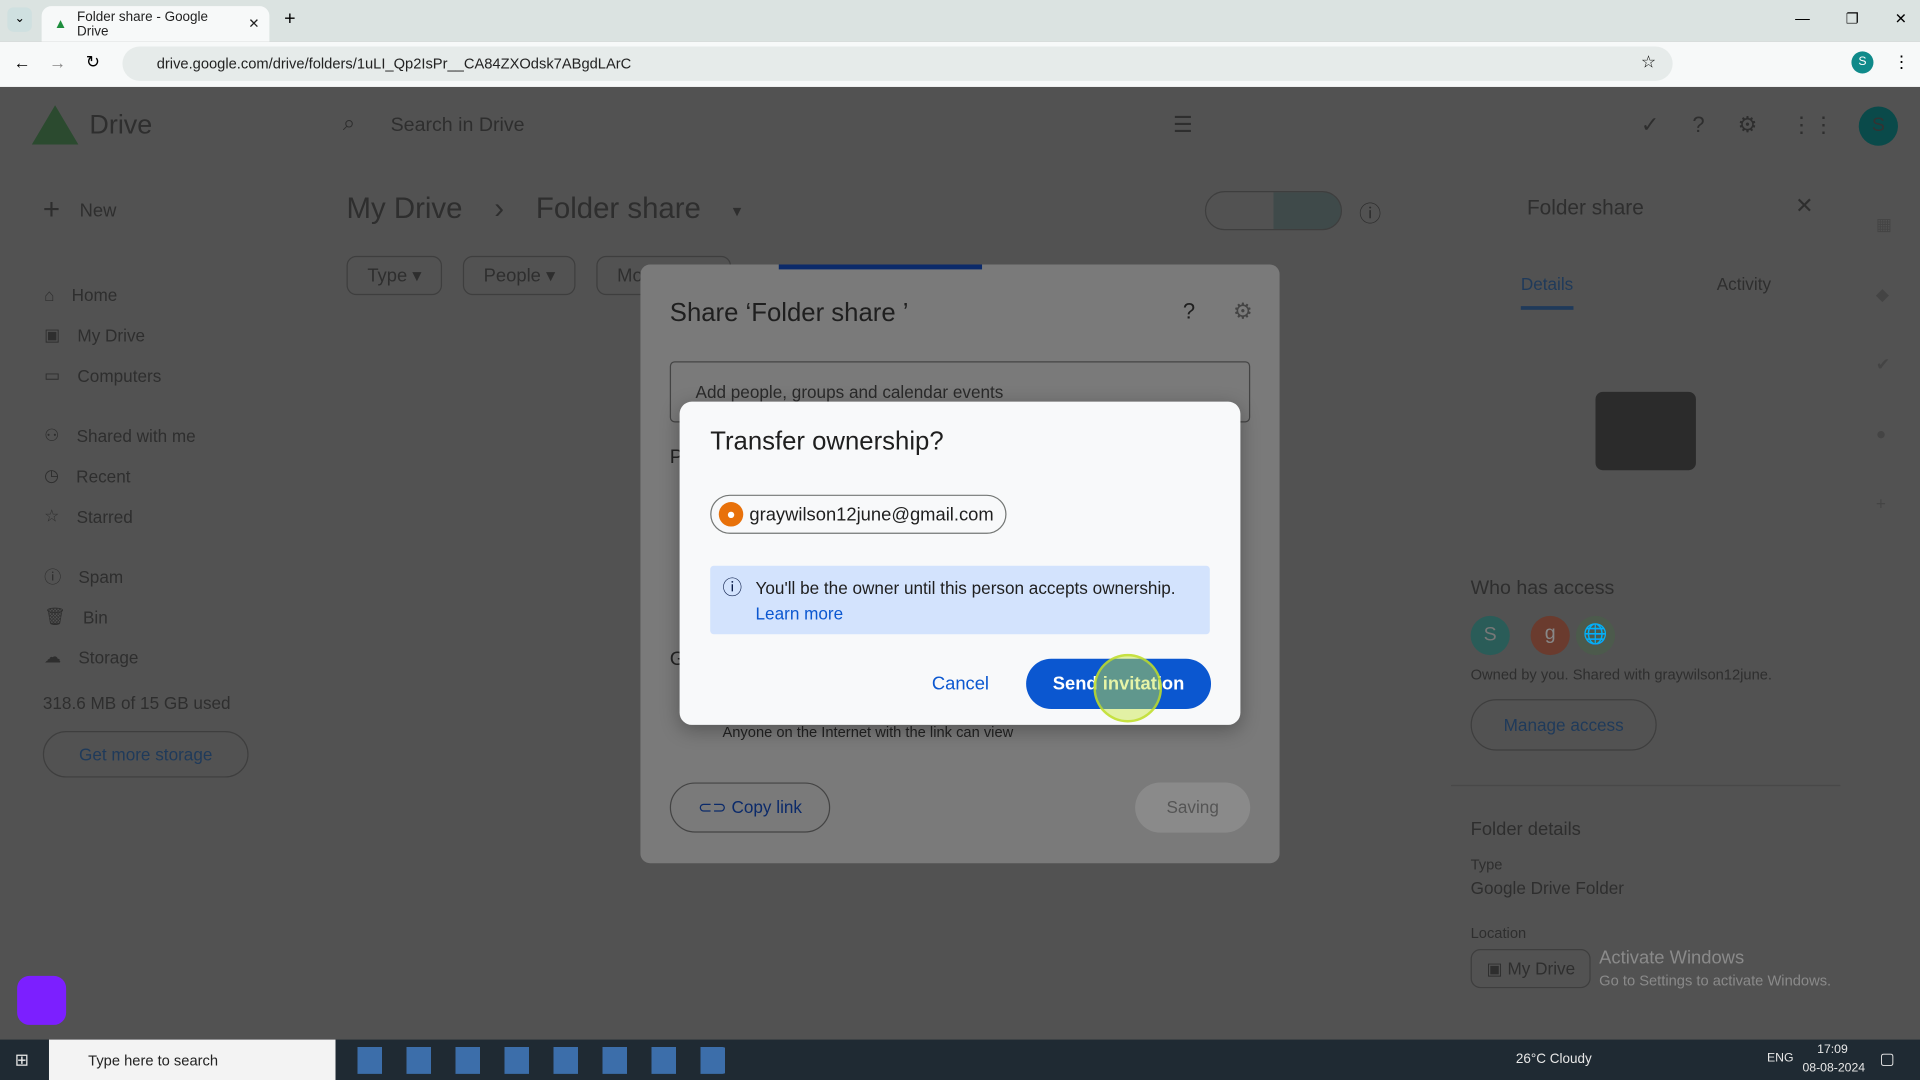 Image resolution: width=1920 pixels, height=1080 pixels. I want to click on taskbar-search: Type here to search, so click(192, 1059).